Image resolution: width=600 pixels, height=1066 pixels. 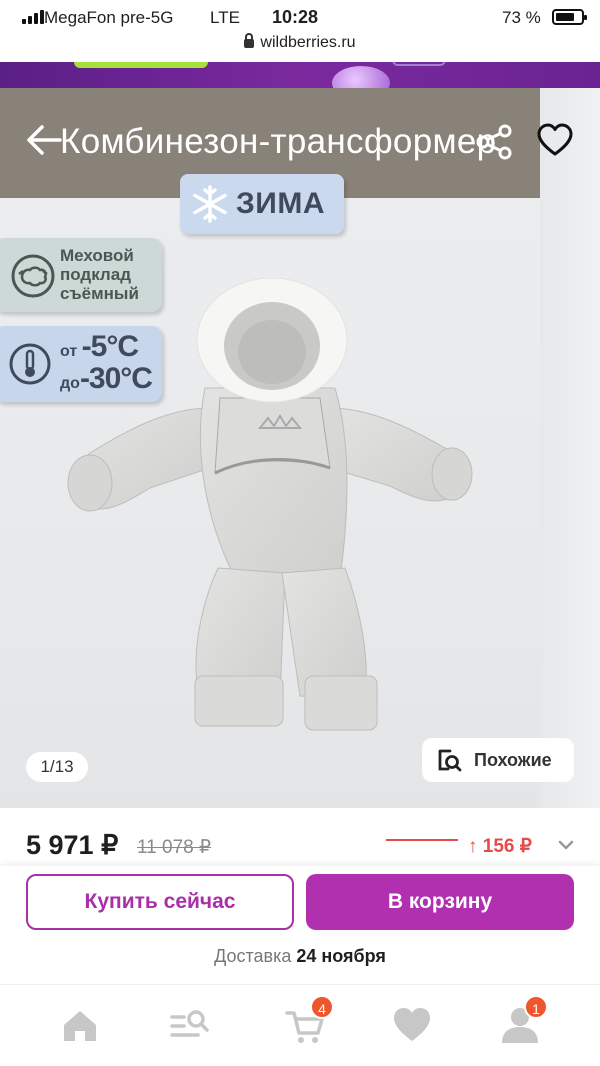 What do you see at coordinates (300, 75) in the screenshot?
I see `promo-banner` at bounding box center [300, 75].